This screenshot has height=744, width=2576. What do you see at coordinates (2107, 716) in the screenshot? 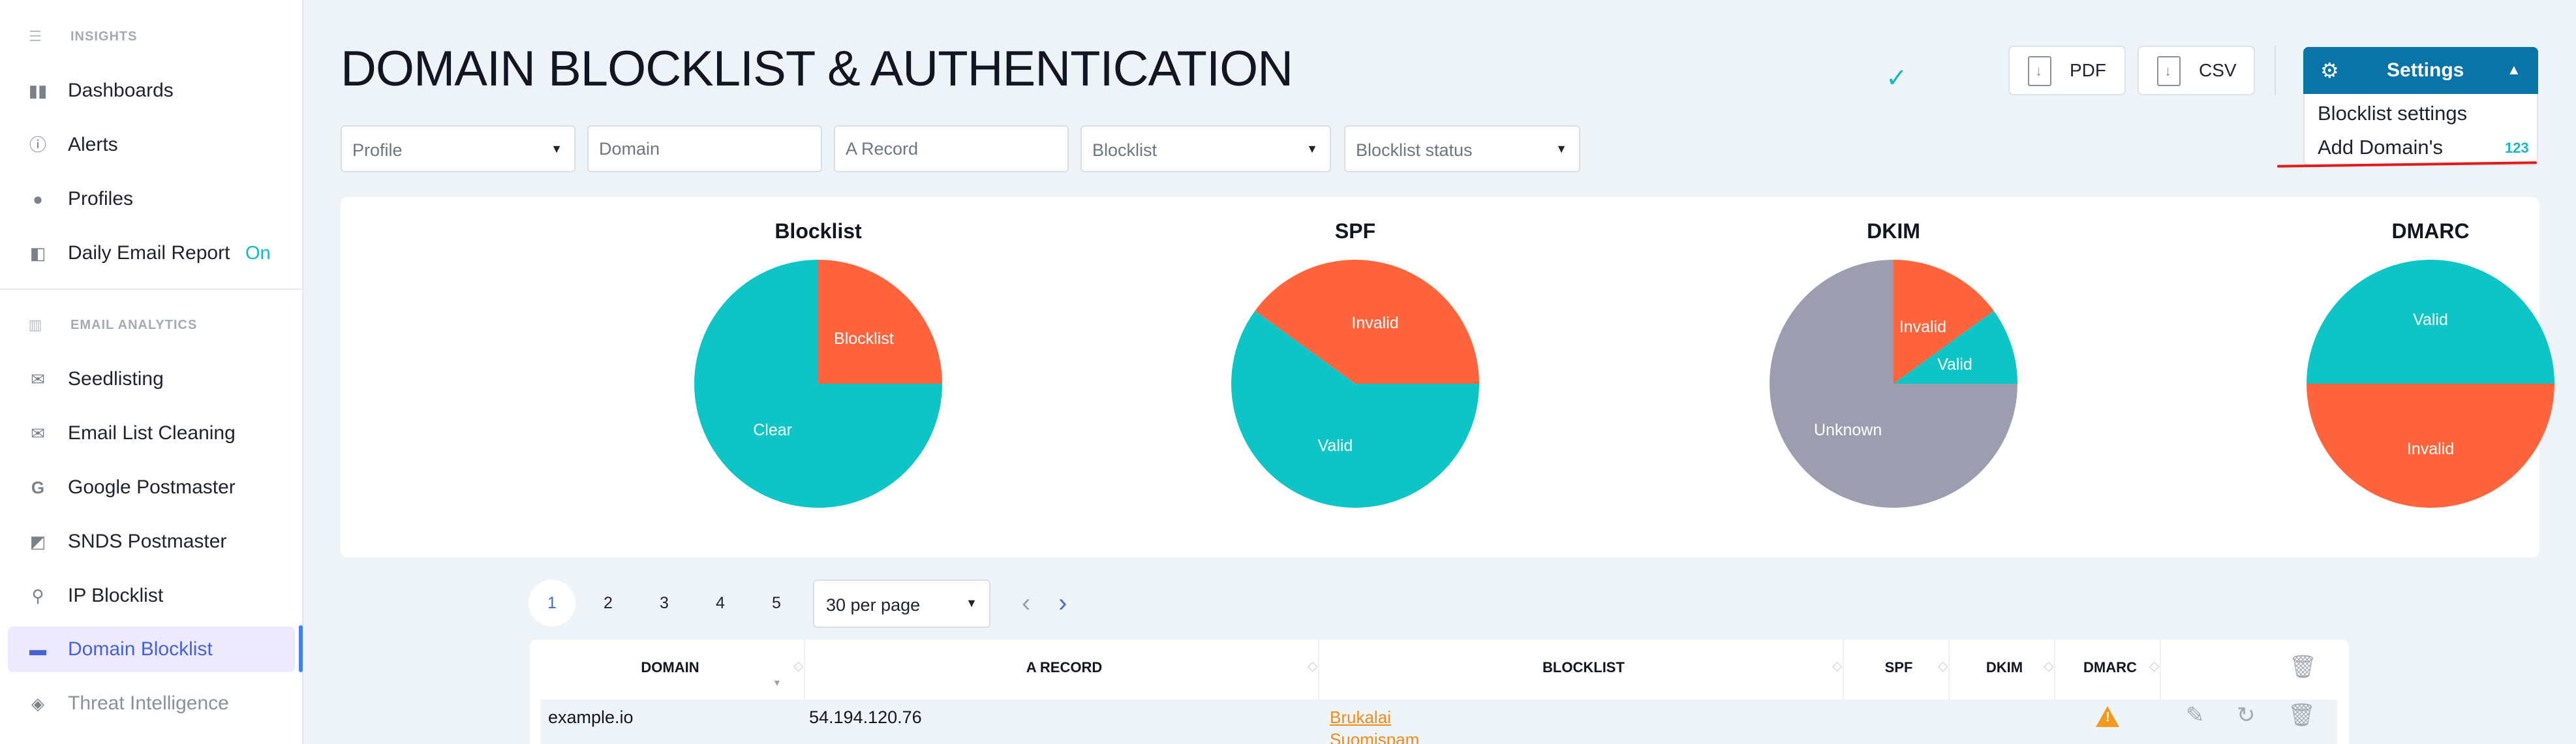
I see `warning-icon` at bounding box center [2107, 716].